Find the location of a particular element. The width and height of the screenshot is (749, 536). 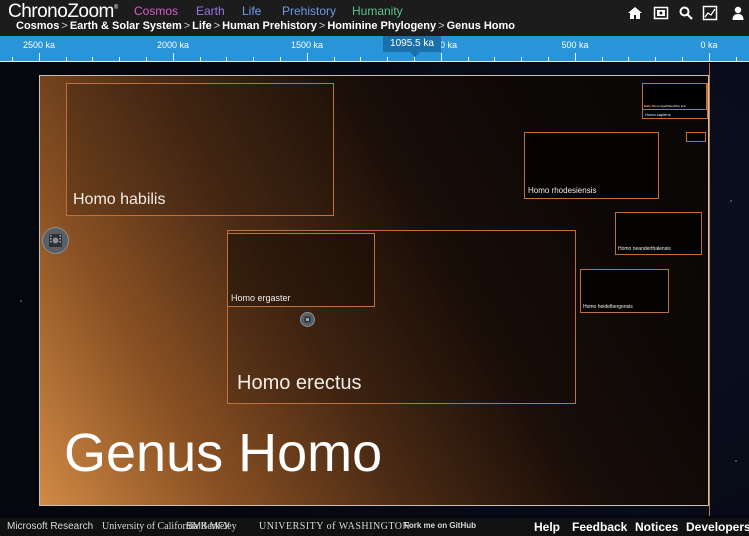

tick-label: 2000 ka is located at coordinates (173, 45).